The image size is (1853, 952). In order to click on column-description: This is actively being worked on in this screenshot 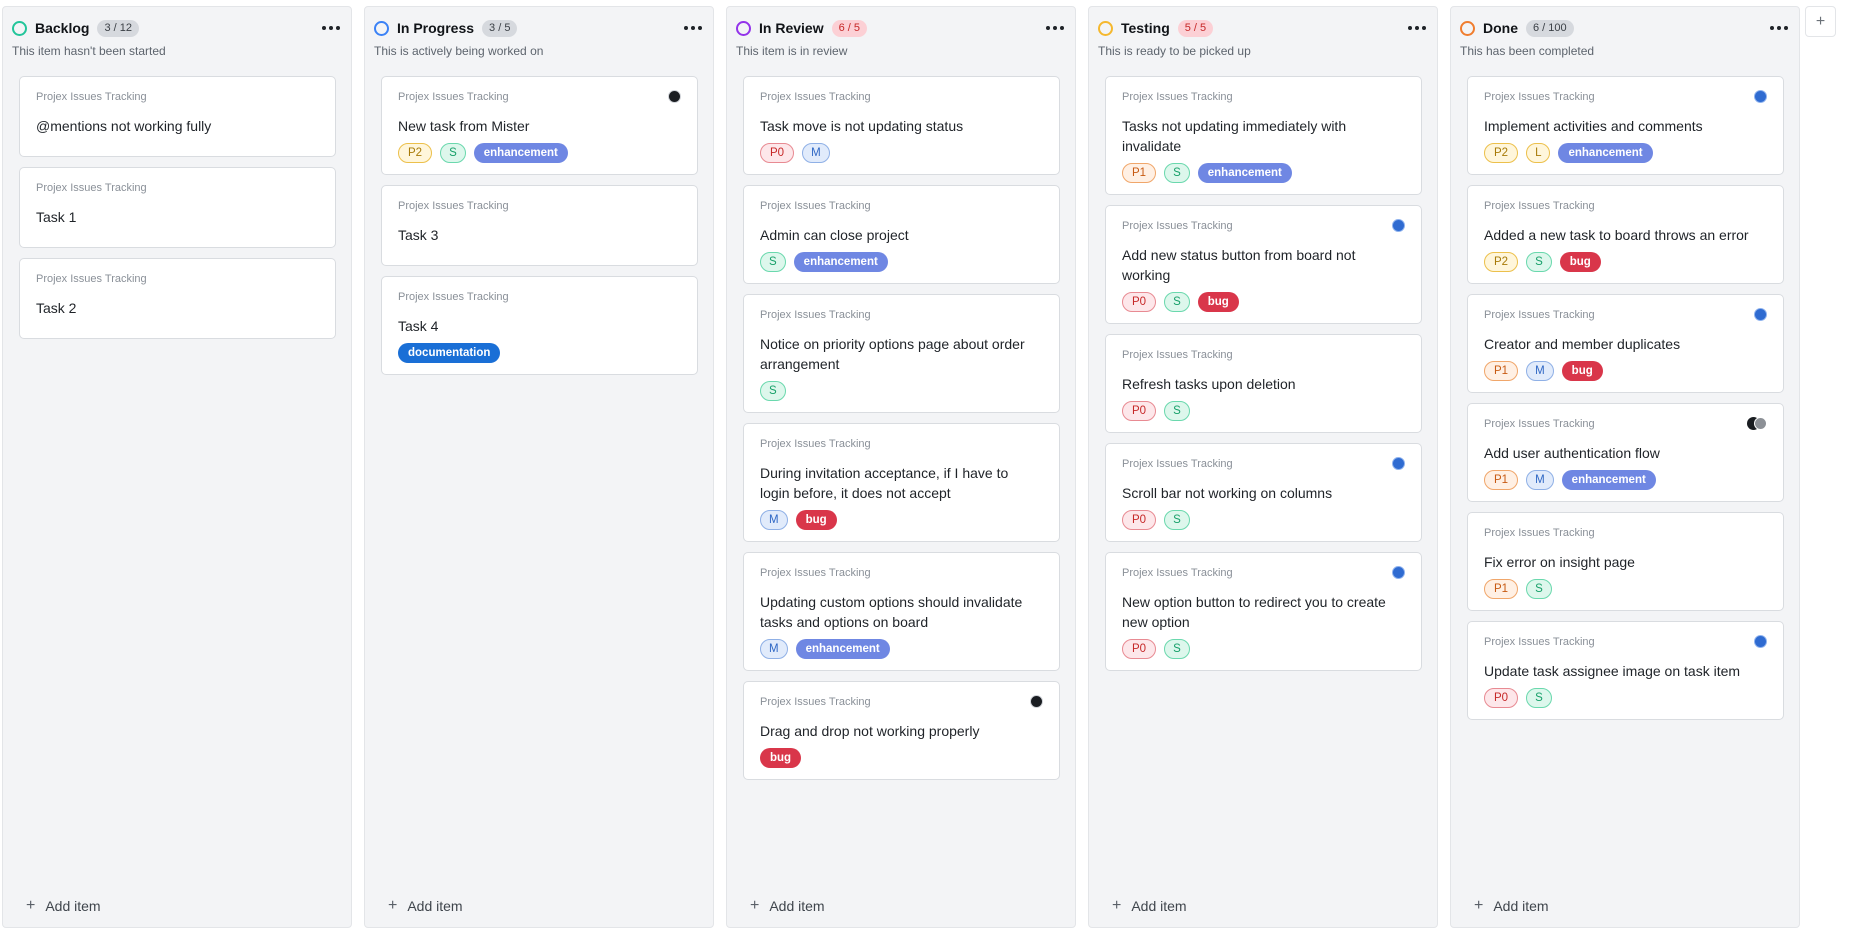, I will do `click(459, 51)`.